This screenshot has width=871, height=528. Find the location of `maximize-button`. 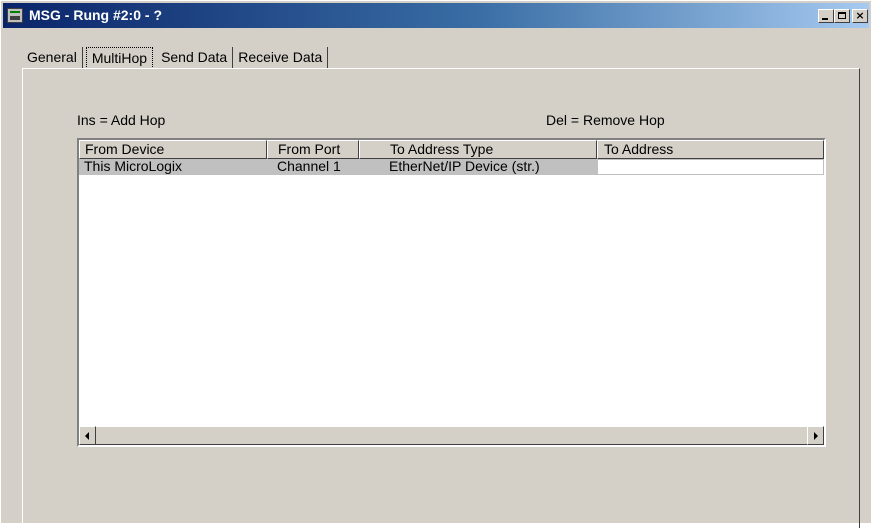

maximize-button is located at coordinates (842, 16).